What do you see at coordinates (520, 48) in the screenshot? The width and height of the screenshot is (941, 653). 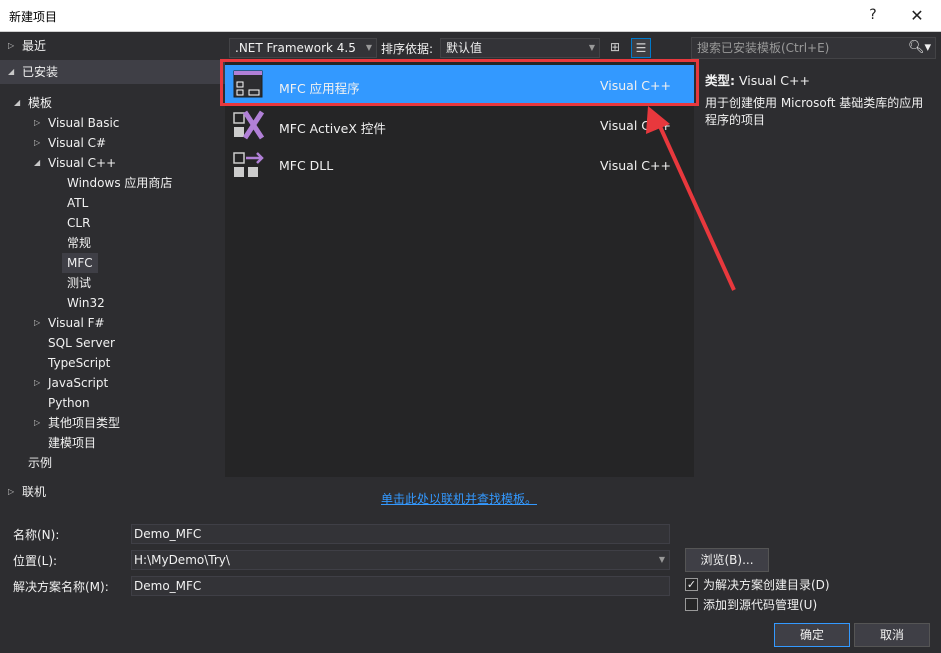 I see `sort-select: 默认值 ▼` at bounding box center [520, 48].